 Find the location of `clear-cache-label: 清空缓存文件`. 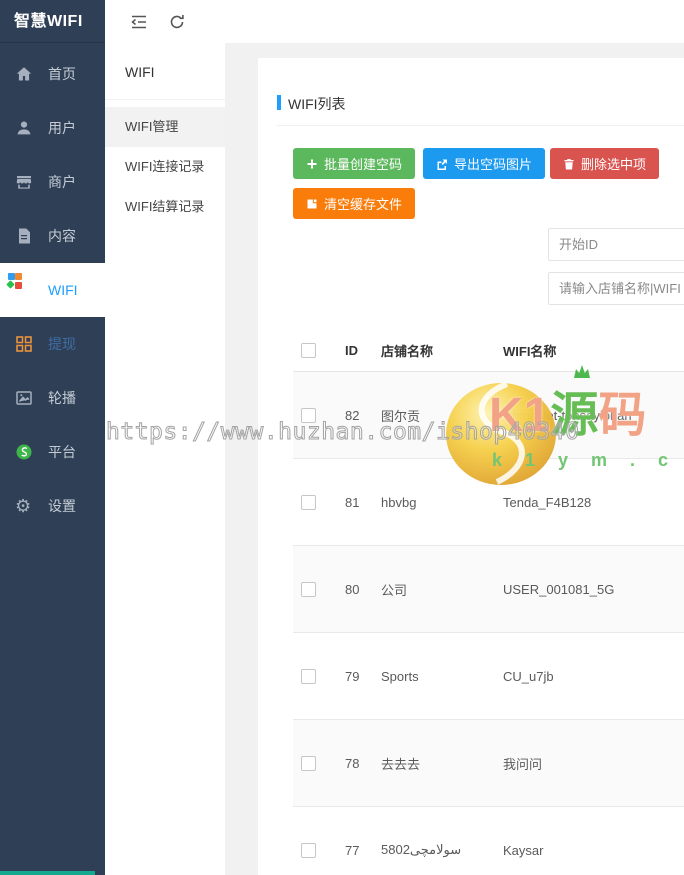

clear-cache-label: 清空缓存文件 is located at coordinates (363, 204).